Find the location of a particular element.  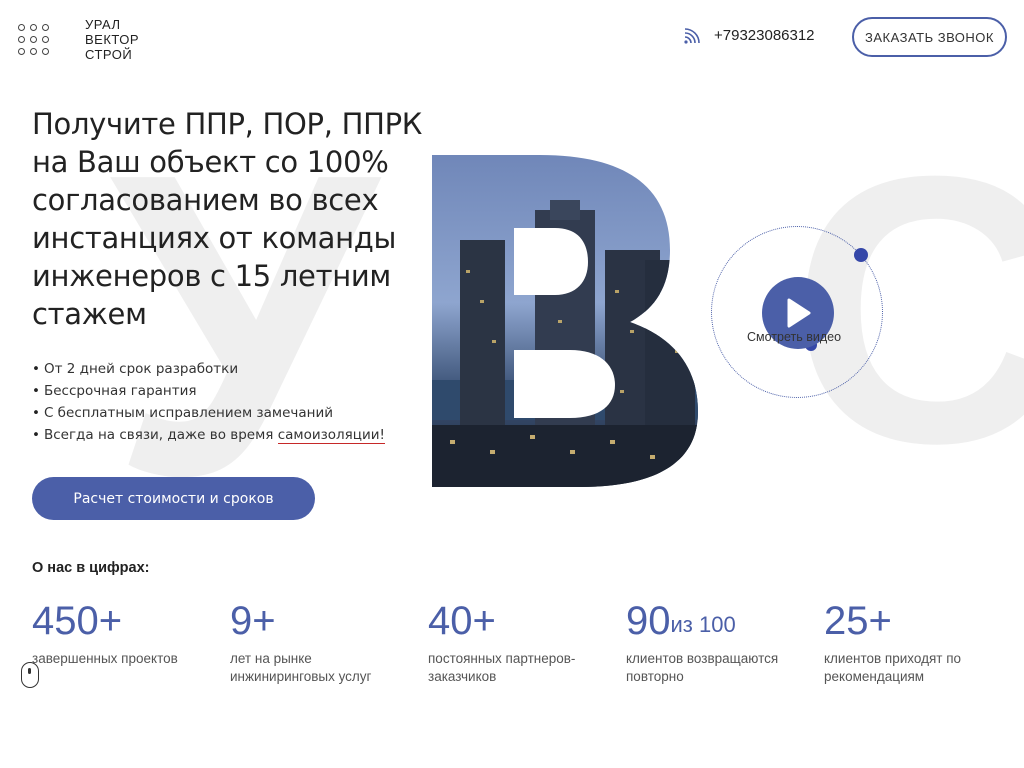

benefit-item: Бессрочная гарантия is located at coordinates (208, 391).